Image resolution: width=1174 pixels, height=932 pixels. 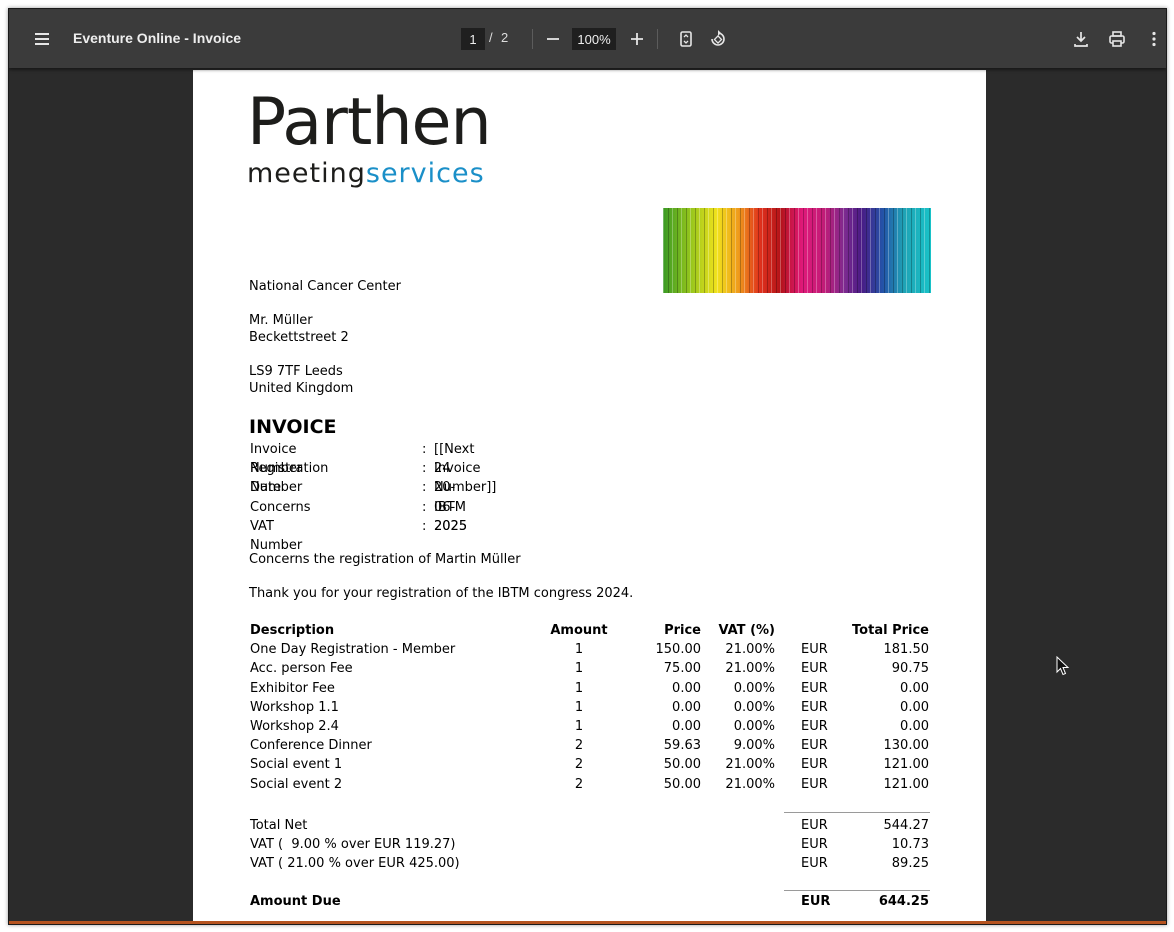 What do you see at coordinates (590, 745) in the screenshot?
I see `table-row: Conference Dinner 2 59.63 9.00% EUR 130.00` at bounding box center [590, 745].